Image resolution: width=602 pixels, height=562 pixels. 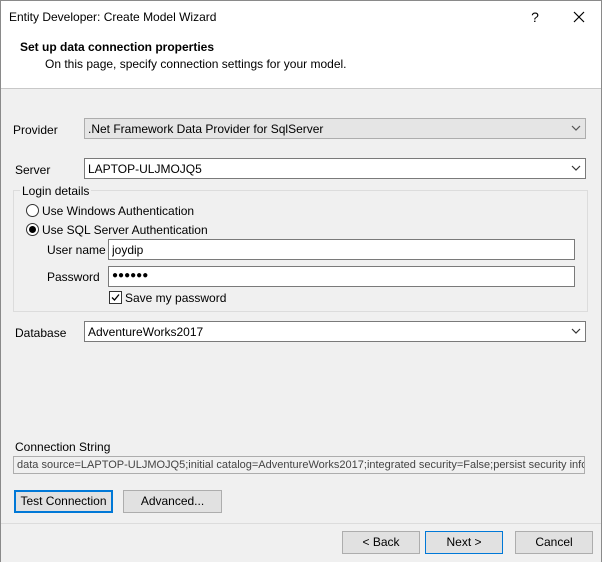 I want to click on server-value: LAPTOP-ULJMOJQ5, so click(x=145, y=169).